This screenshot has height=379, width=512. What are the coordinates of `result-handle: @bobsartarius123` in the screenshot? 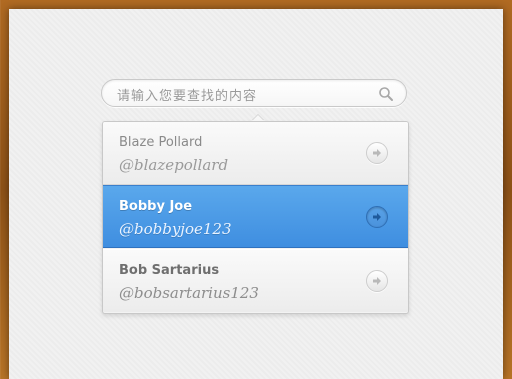 It's located at (189, 293).